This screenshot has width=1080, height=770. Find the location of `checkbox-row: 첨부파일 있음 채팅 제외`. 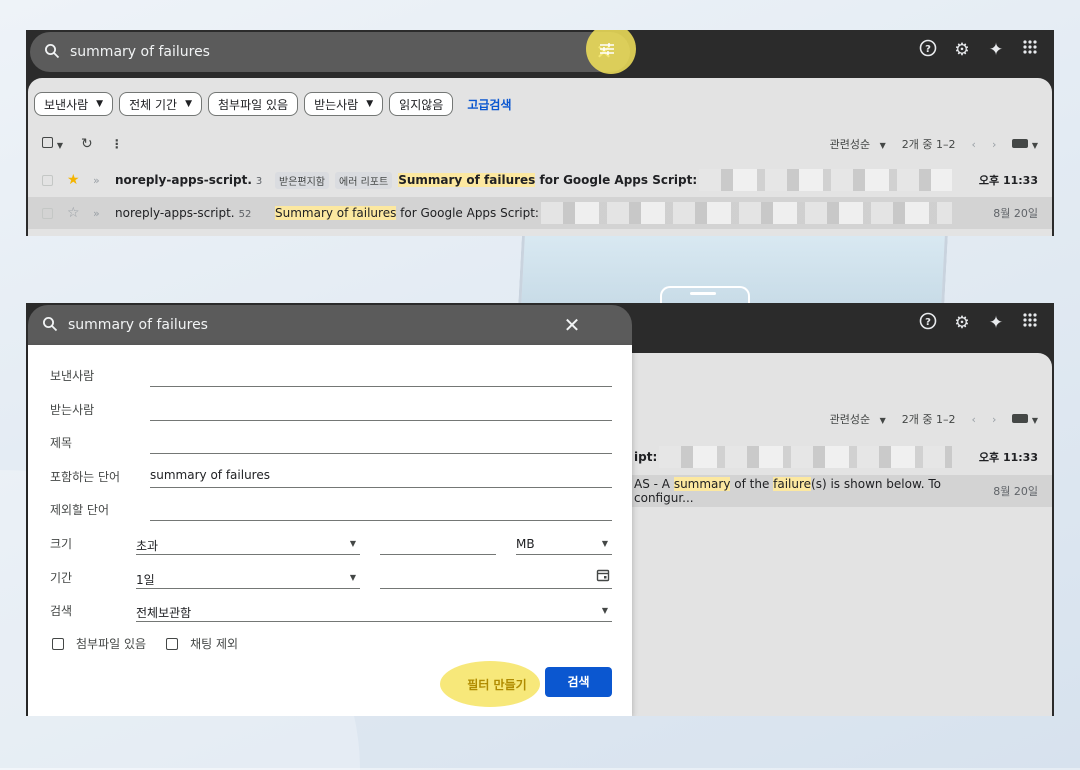

checkbox-row: 첨부파일 있음 채팅 제외 is located at coordinates (145, 643).